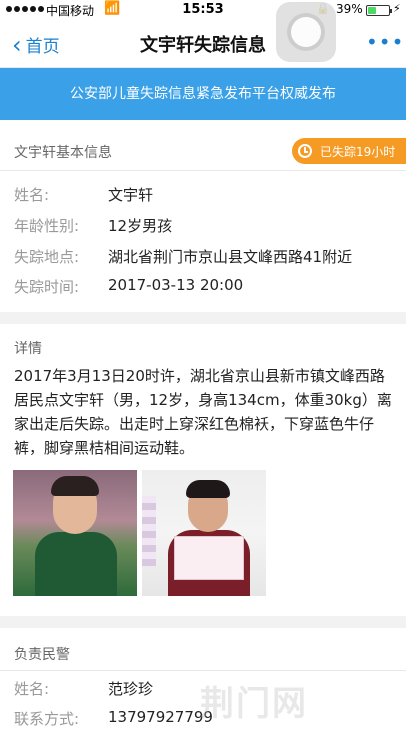 The width and height of the screenshot is (406, 730). What do you see at coordinates (63, 153) in the screenshot?
I see `basic-info-heading: 文宇轩基本信息` at bounding box center [63, 153].